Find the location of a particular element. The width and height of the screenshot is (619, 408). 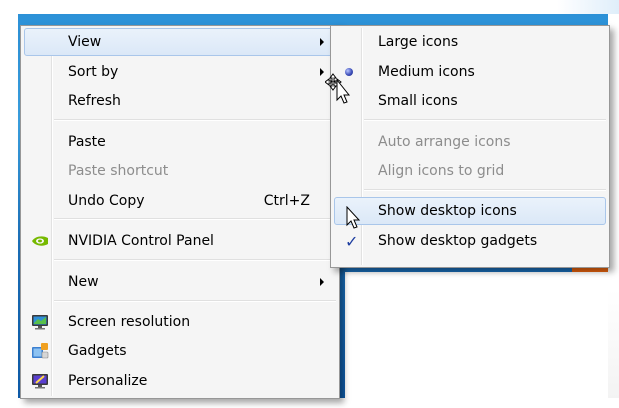

menu-item-undo-copy: Undo Copy Ctrl+Z is located at coordinates (180, 201).